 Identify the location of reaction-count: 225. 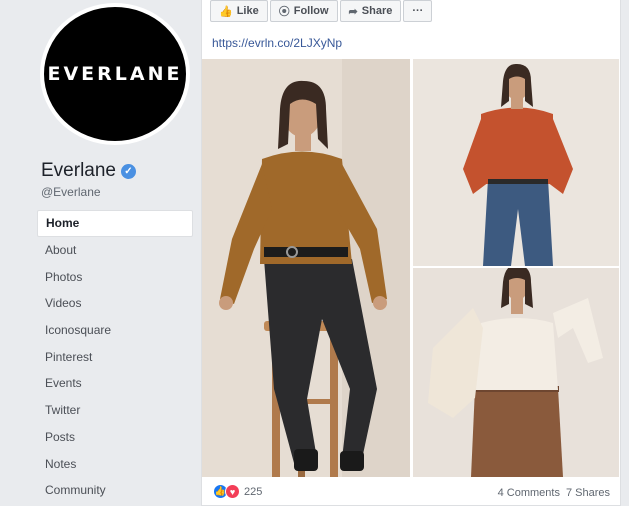
(253, 491).